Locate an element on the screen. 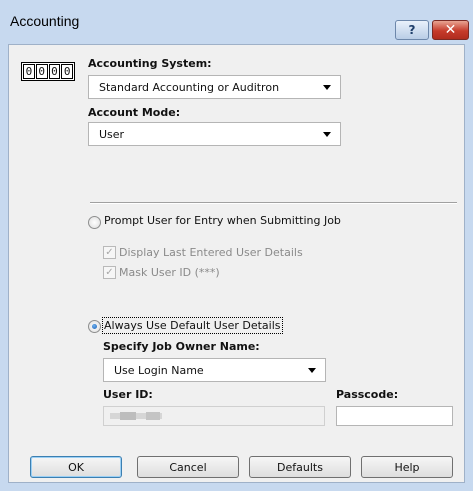 This screenshot has height=491, width=473. mask-user-id-checkbox: ✓ is located at coordinates (109, 272).